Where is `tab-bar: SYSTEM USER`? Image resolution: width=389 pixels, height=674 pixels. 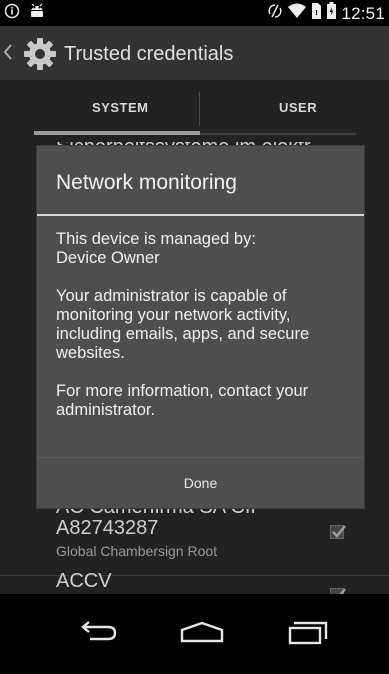
tab-bar: SYSTEM USER is located at coordinates (194, 109).